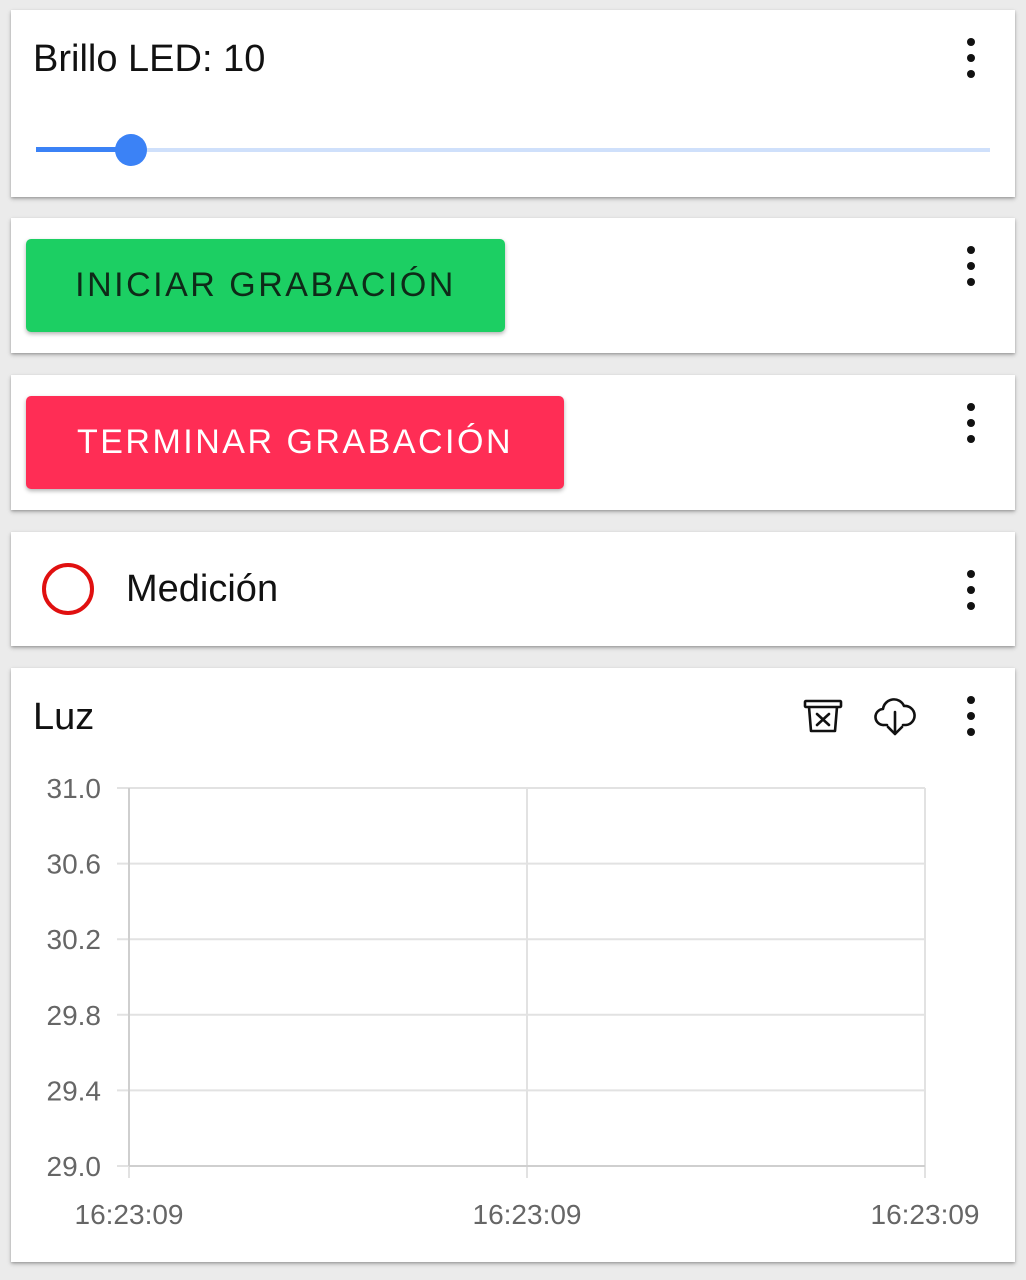  What do you see at coordinates (68, 589) in the screenshot?
I see `led-indicator-icon` at bounding box center [68, 589].